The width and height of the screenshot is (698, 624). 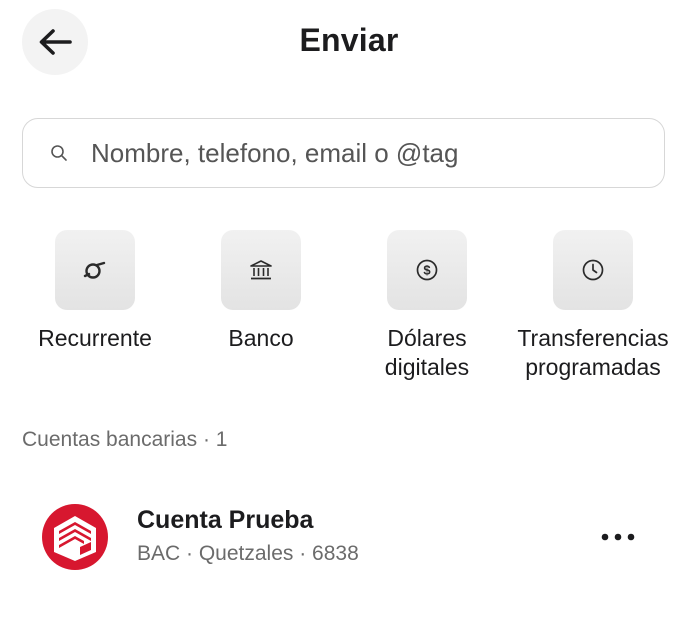 I want to click on page-title: Enviar, so click(x=349, y=40).